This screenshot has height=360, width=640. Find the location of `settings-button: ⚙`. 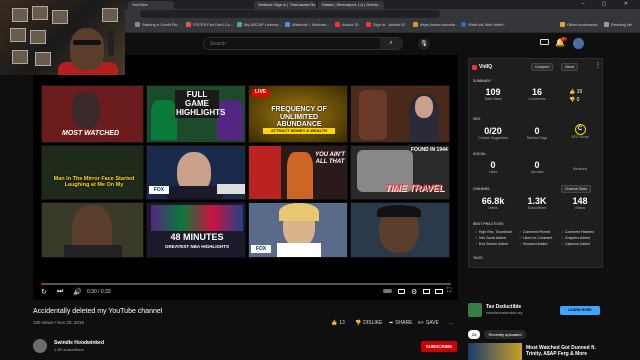

settings-button: ⚙ is located at coordinates (414, 292).